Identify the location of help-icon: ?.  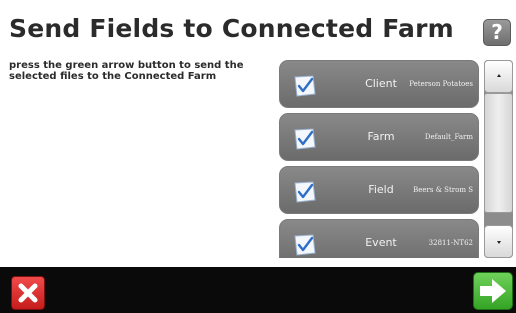
(497, 32).